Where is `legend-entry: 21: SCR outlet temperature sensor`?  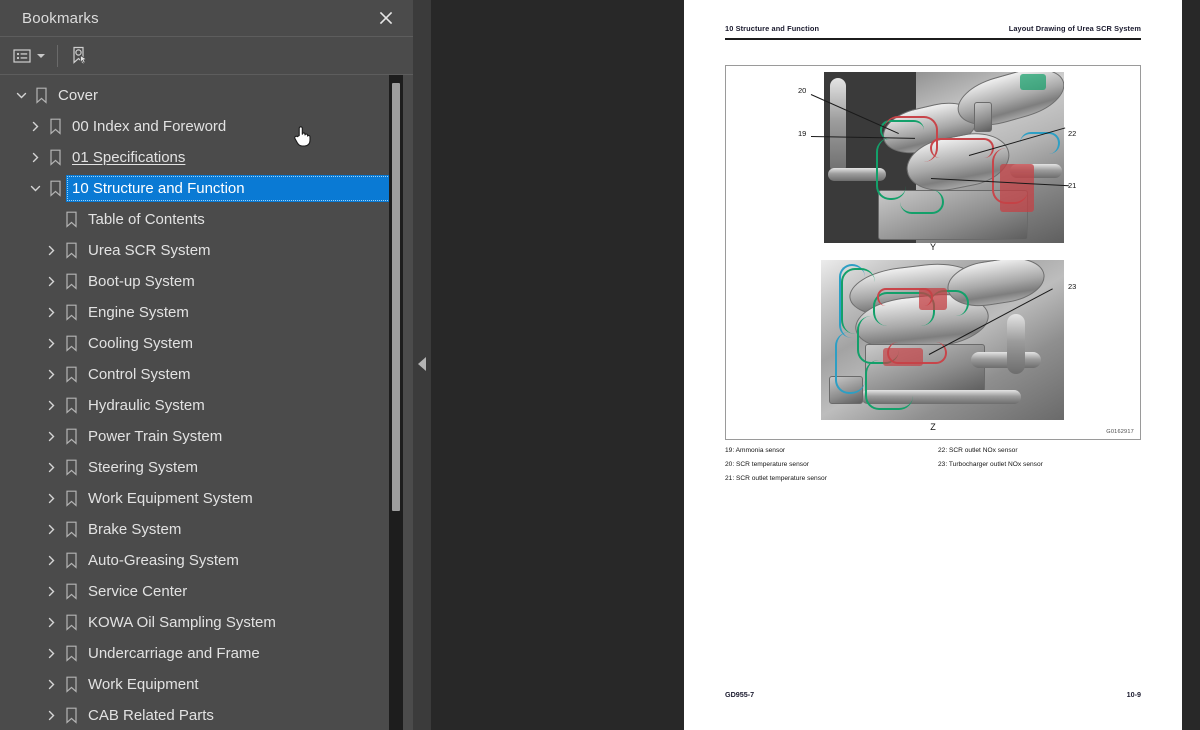 legend-entry: 21: SCR outlet temperature sensor is located at coordinates (776, 478).